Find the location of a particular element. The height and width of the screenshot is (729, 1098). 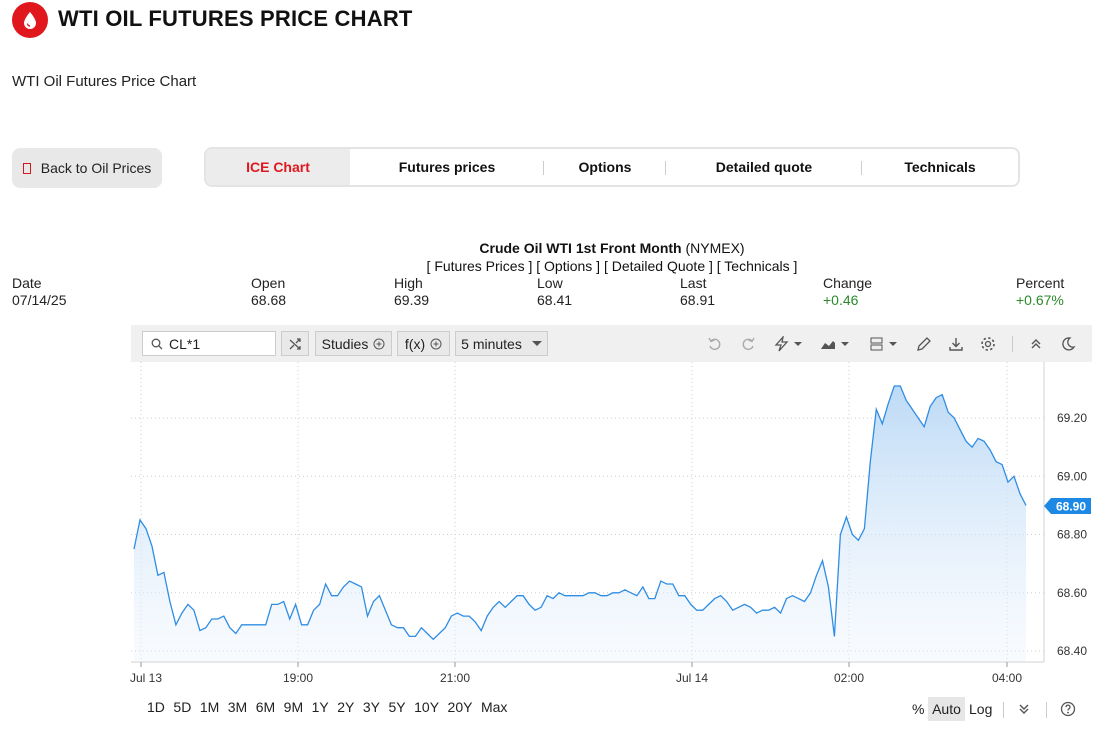

y-tick-label: 68.60 is located at coordinates (1072, 593).